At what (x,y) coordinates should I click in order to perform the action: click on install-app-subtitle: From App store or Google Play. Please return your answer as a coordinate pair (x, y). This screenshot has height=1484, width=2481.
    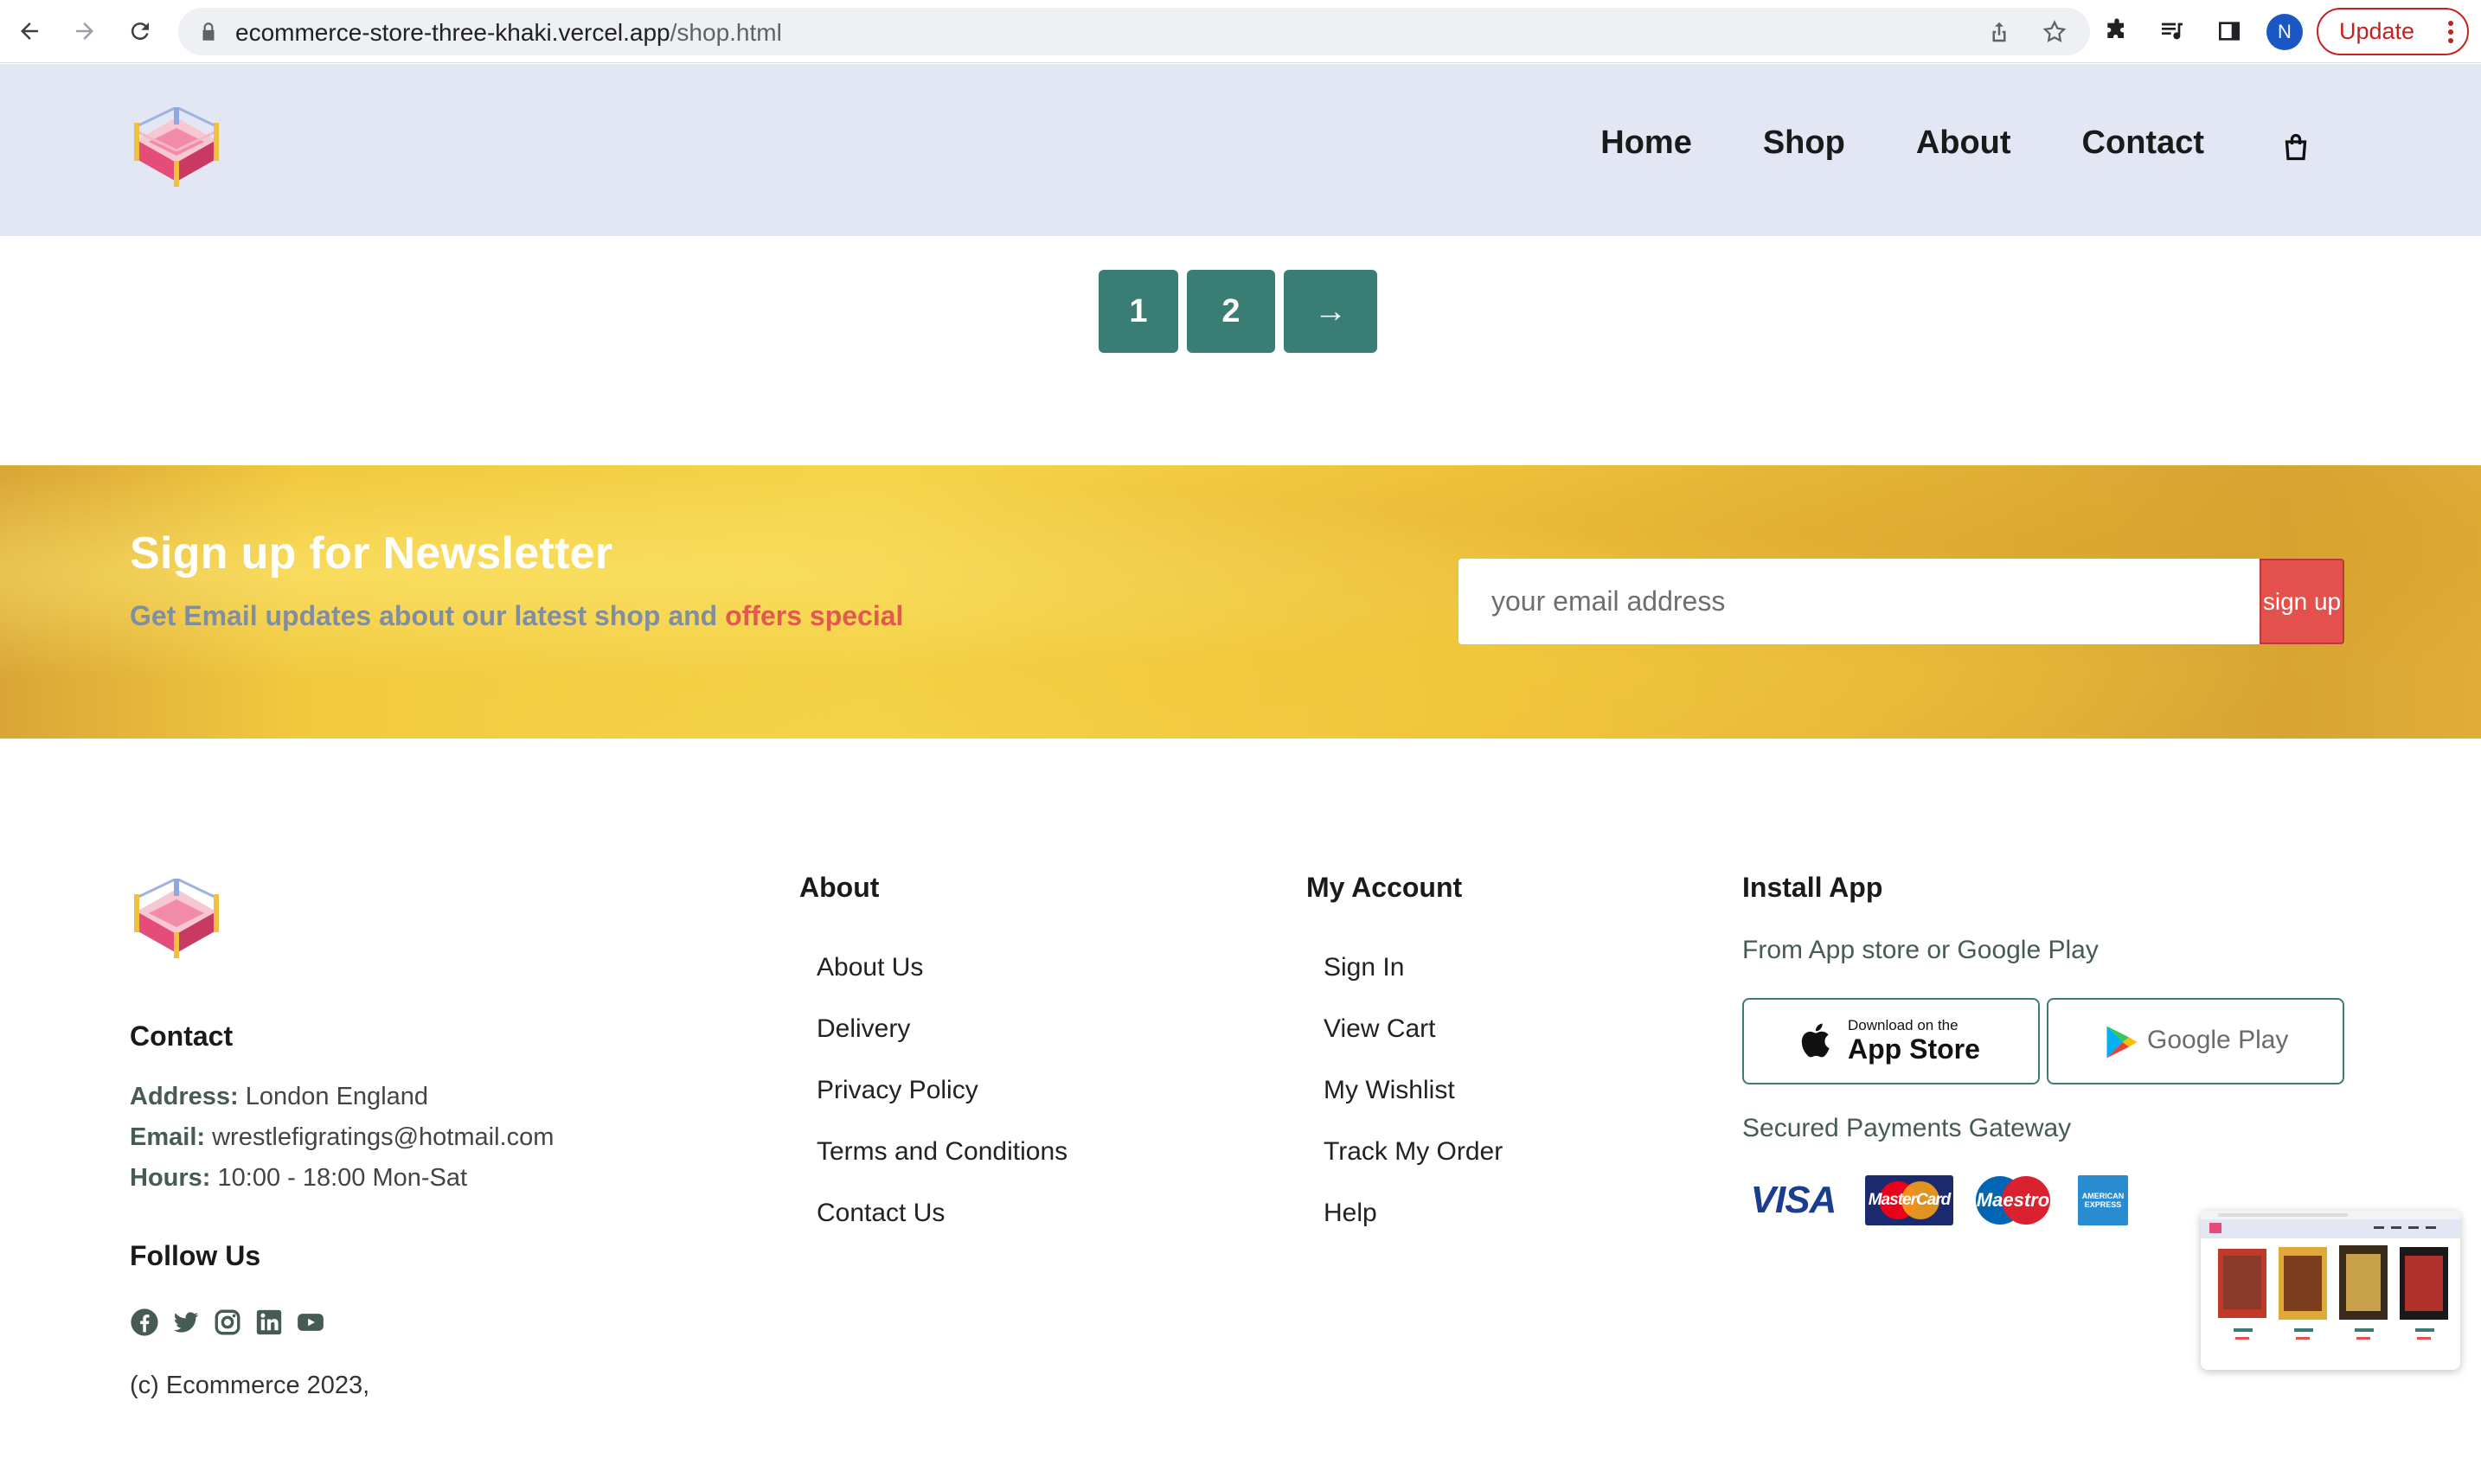
    Looking at the image, I should click on (1920, 950).